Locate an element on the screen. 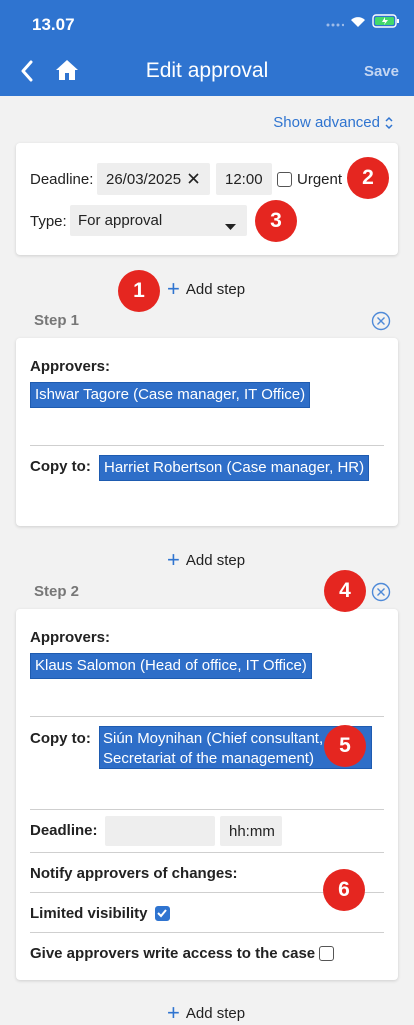  clear-date-icon is located at coordinates (193, 179).